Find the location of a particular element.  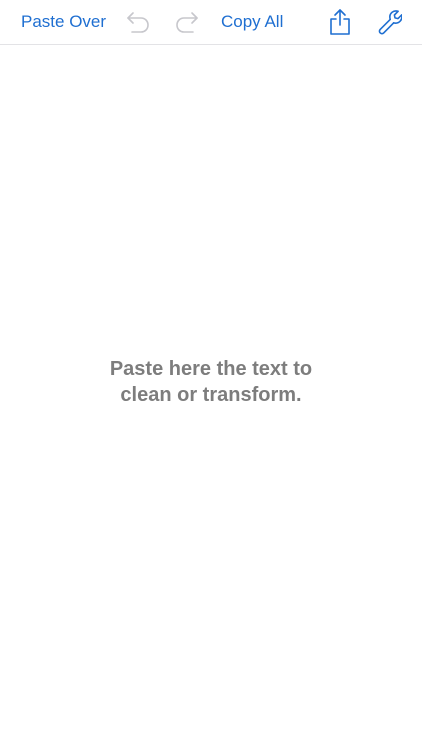

top-toolbar: Paste Over Copy All is located at coordinates (211, 22).